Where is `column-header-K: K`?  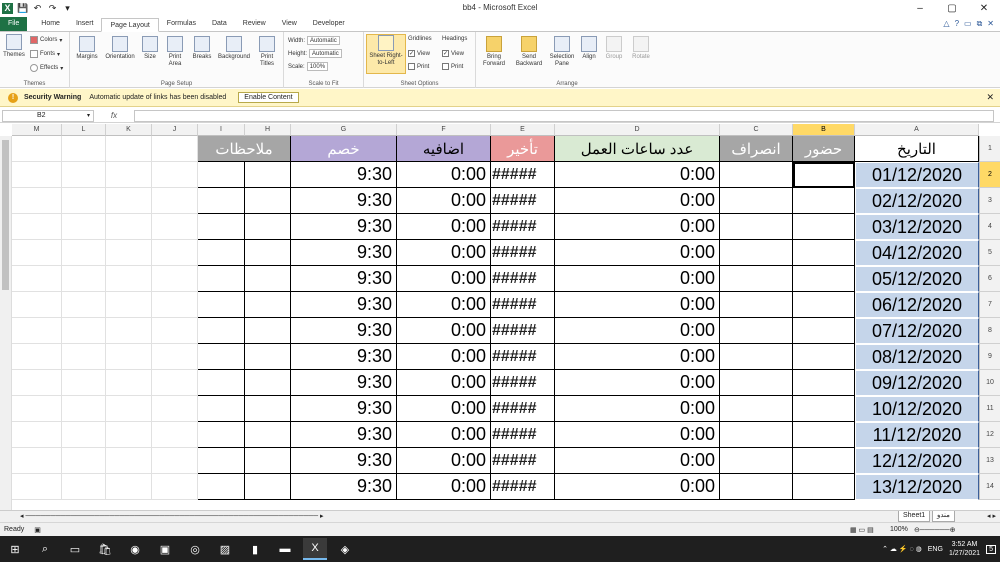
column-header-K: K is located at coordinates (129, 130).